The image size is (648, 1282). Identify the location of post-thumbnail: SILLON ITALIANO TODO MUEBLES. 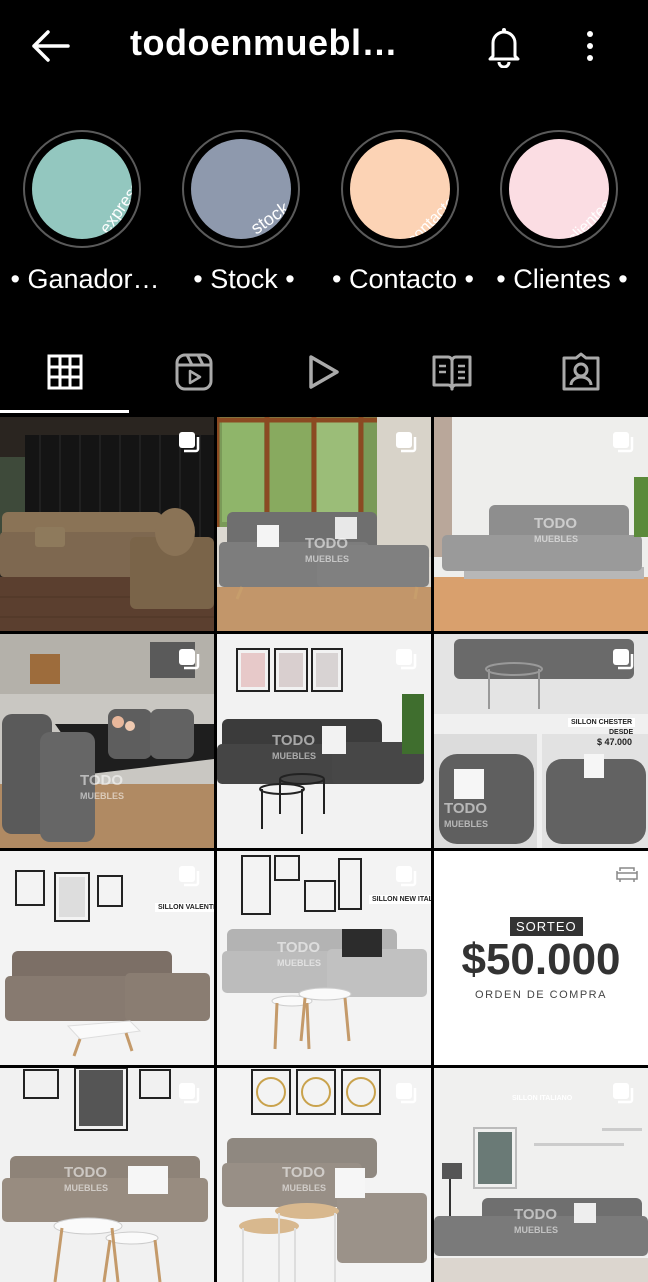
(541, 1175).